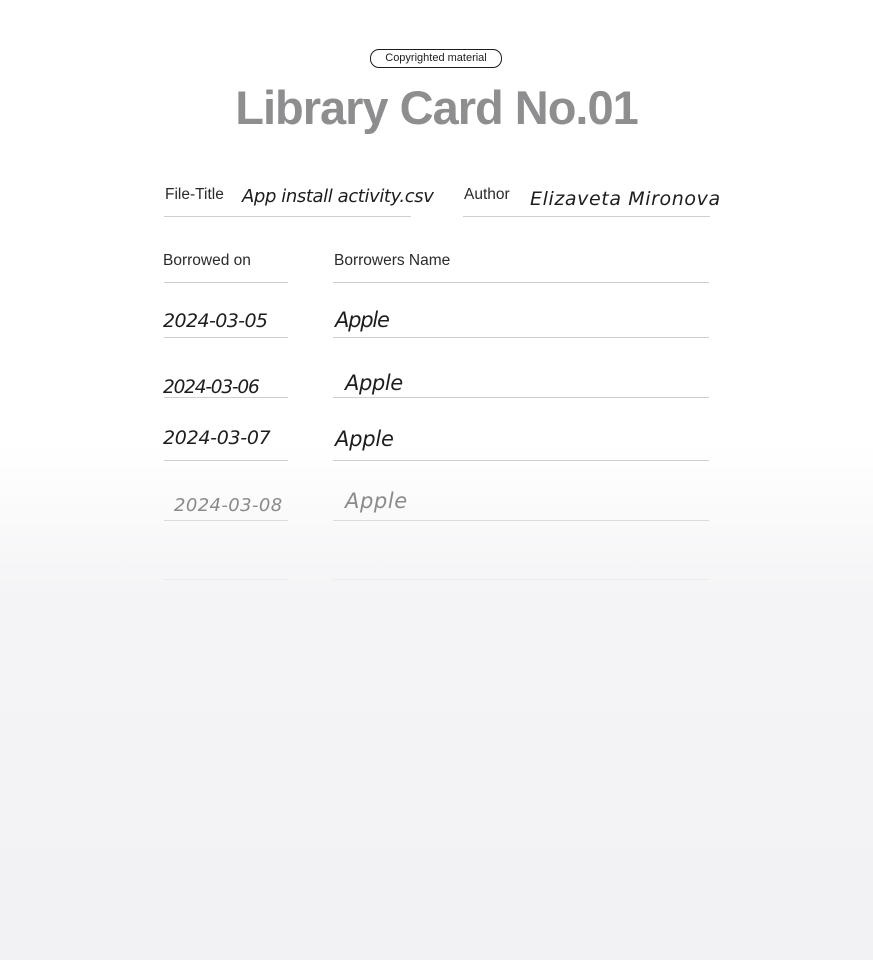 This screenshot has height=960, width=873. I want to click on row-4-date-underline, so click(226, 520).